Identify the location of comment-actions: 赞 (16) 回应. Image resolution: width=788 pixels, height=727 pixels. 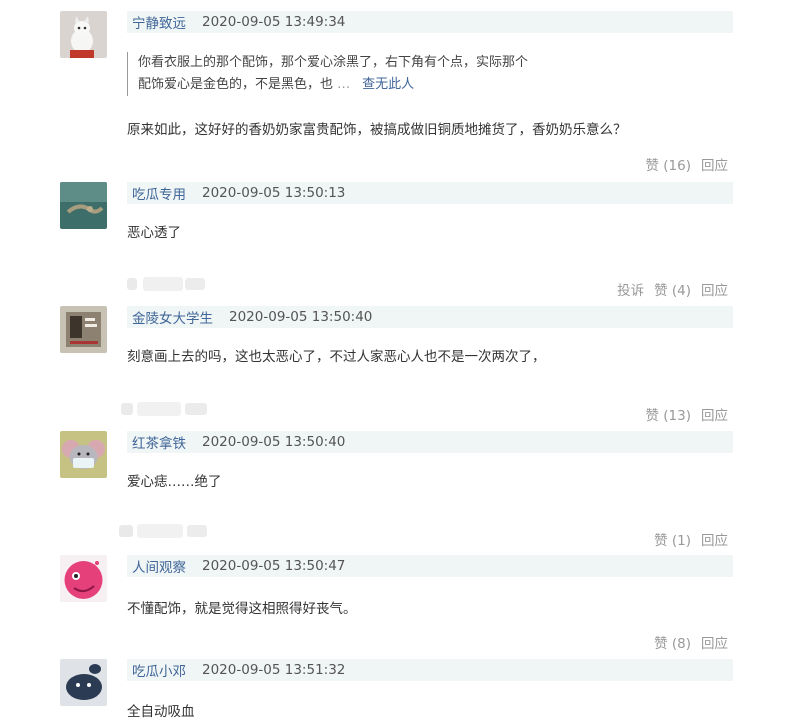
(686, 164).